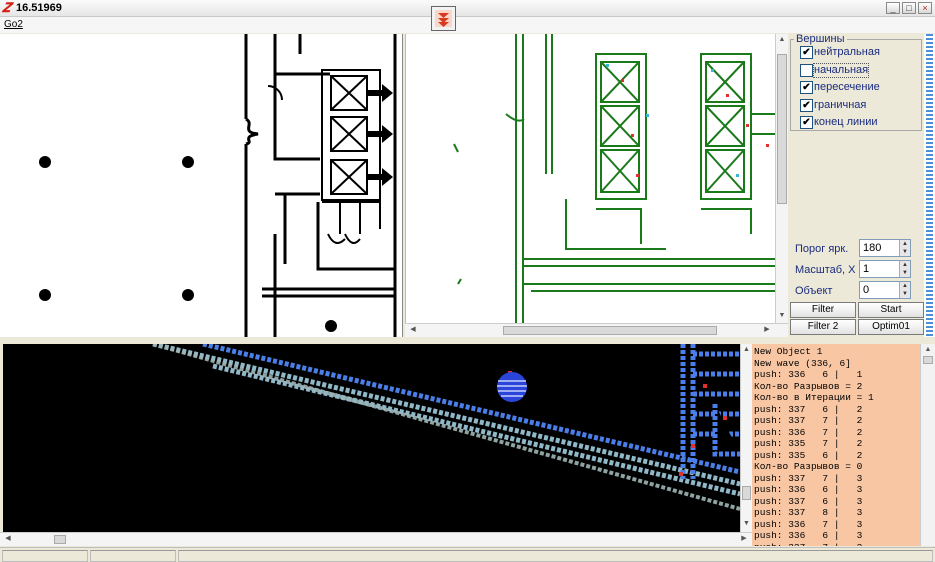  Describe the element at coordinates (6, 7) in the screenshot. I see `app-icon: 𝒁` at that location.